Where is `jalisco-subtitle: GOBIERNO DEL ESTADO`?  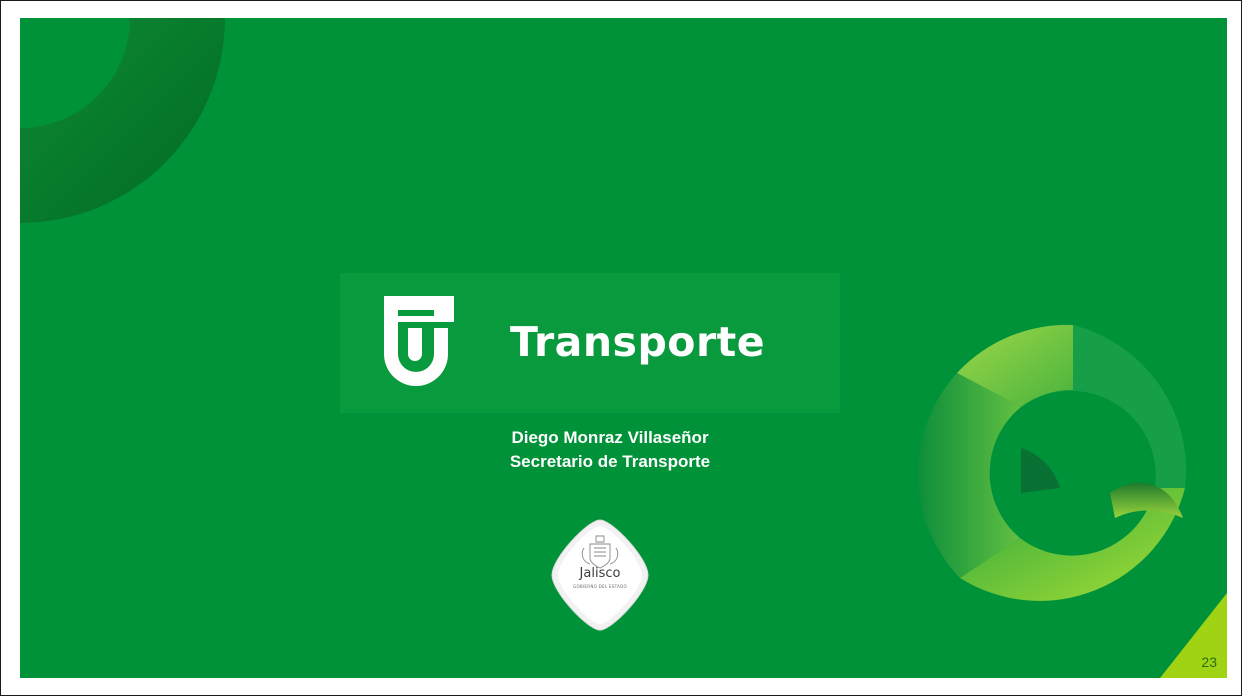 jalisco-subtitle: GOBIERNO DEL ESTADO is located at coordinates (600, 586).